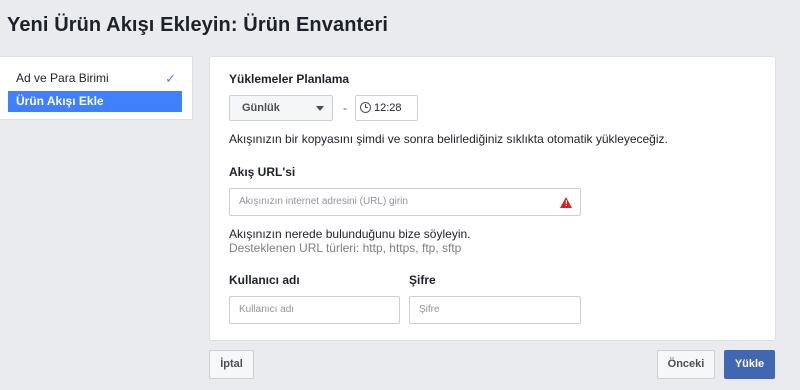 The width and height of the screenshot is (800, 390). What do you see at coordinates (686, 364) in the screenshot?
I see `previous-button: Önceki` at bounding box center [686, 364].